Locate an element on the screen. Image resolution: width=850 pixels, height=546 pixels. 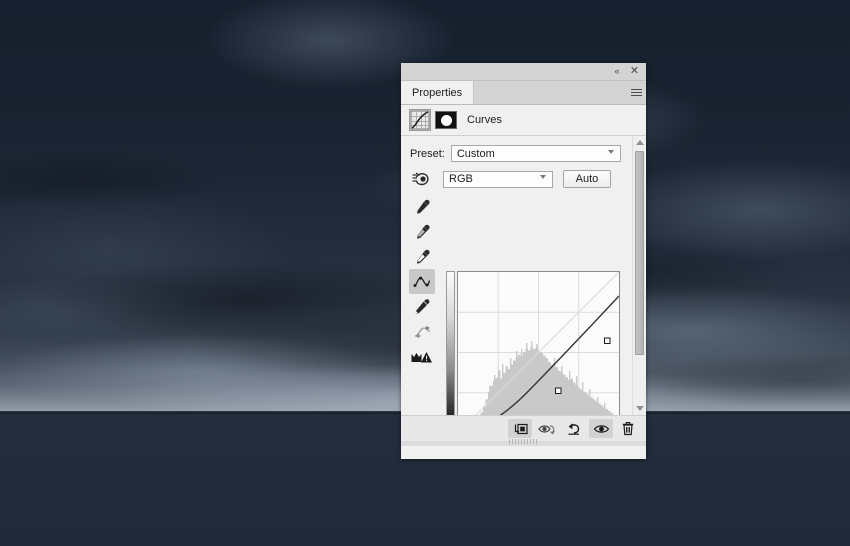
scroll-up-icon is located at coordinates (639, 142).